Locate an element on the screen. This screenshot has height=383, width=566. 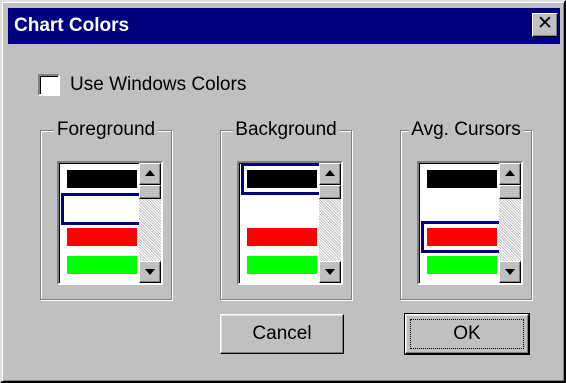
foreground-color-list is located at coordinates (110, 223).